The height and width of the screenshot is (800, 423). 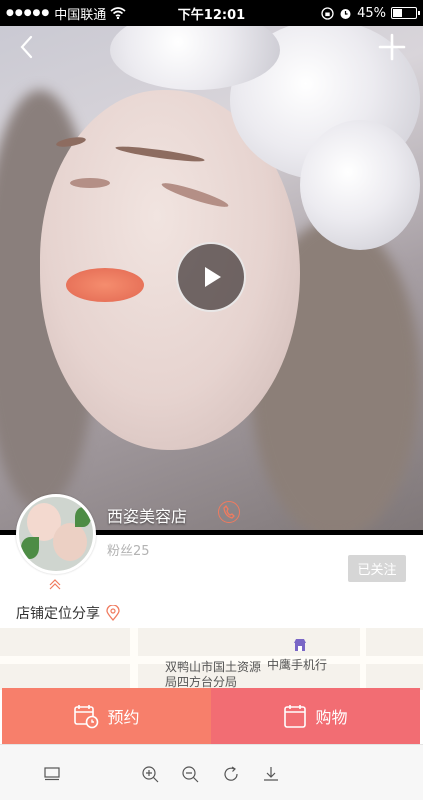 I want to click on carrier-name: 中国联通, so click(x=80, y=15).